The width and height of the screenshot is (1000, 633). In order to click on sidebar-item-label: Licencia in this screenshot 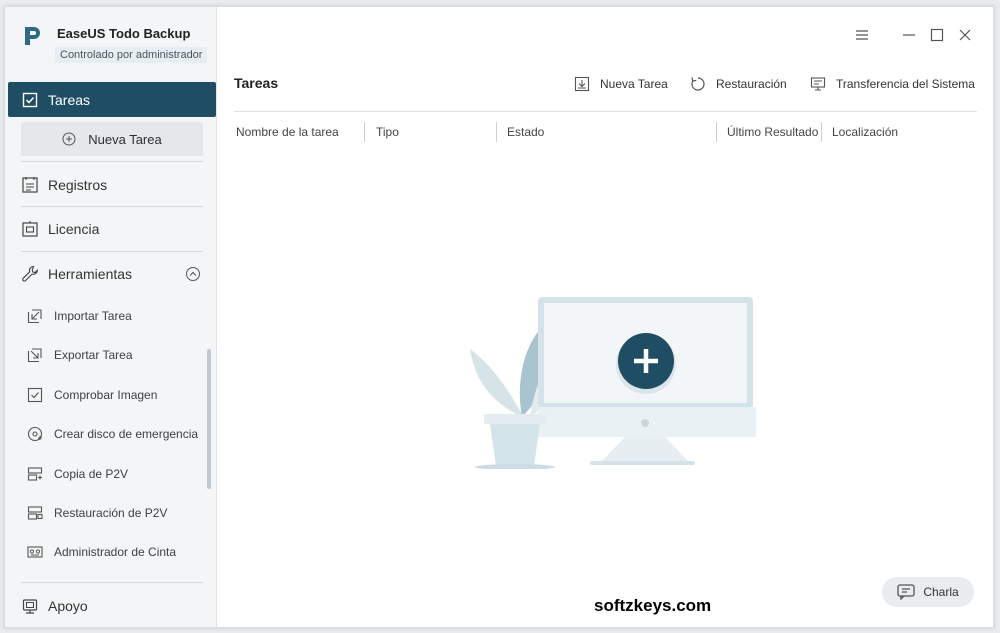, I will do `click(74, 229)`.